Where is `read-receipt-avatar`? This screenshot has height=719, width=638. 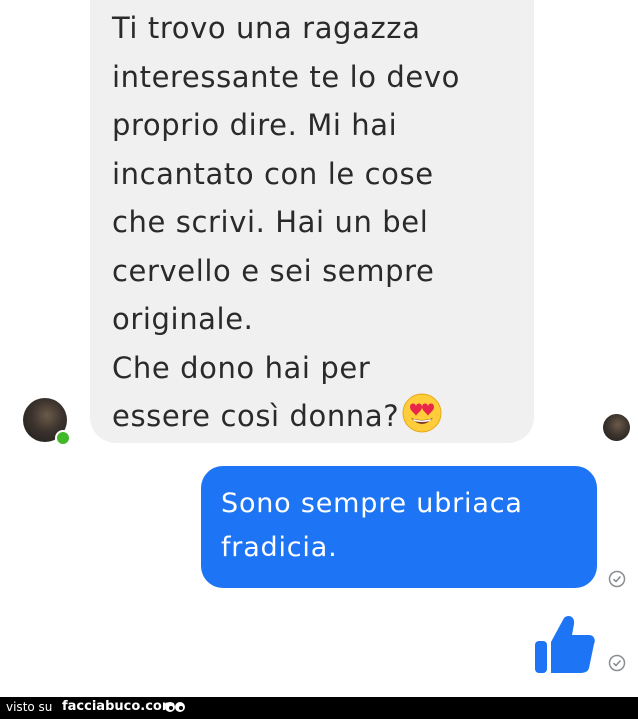
read-receipt-avatar is located at coordinates (616, 427).